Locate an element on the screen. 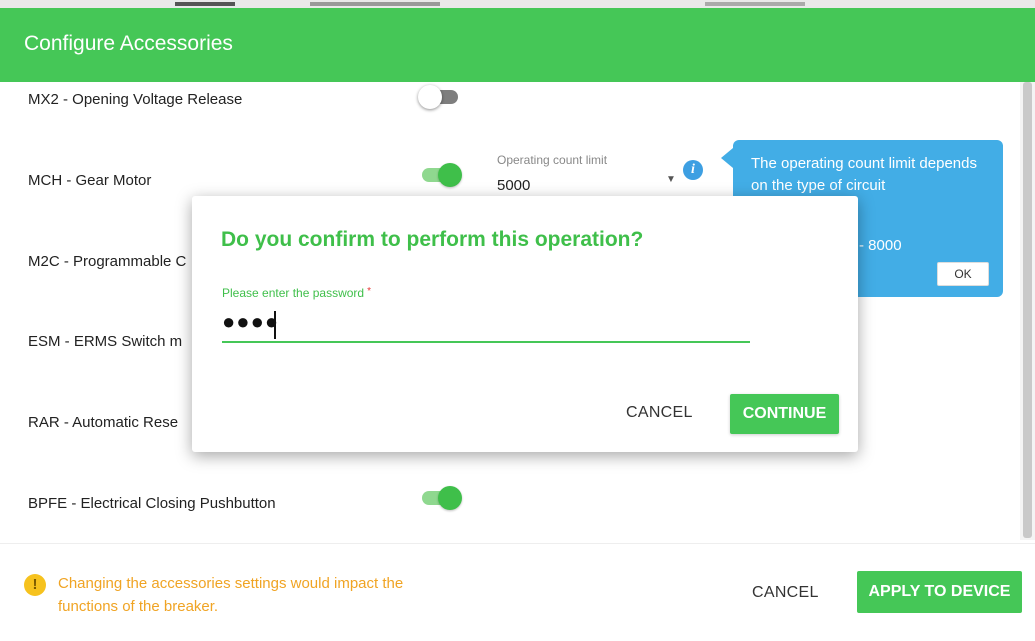  password-label: Please enter the password * is located at coordinates (296, 293).